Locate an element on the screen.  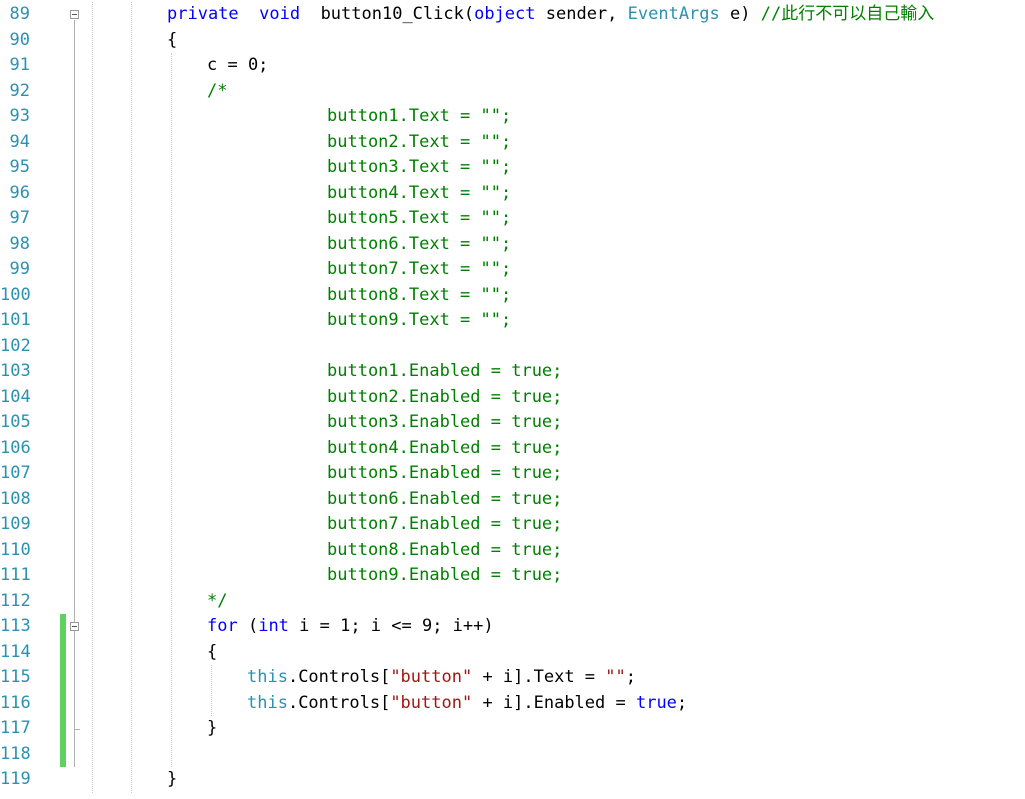
code-line: 118 is located at coordinates (512, 755).